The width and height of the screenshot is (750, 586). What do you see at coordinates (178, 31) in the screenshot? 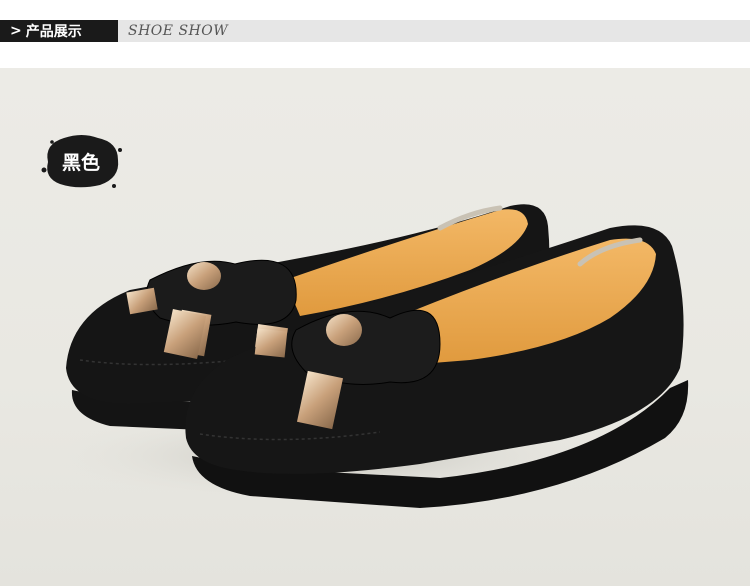
I see `section-title-en: SHOE SHOW` at bounding box center [178, 31].